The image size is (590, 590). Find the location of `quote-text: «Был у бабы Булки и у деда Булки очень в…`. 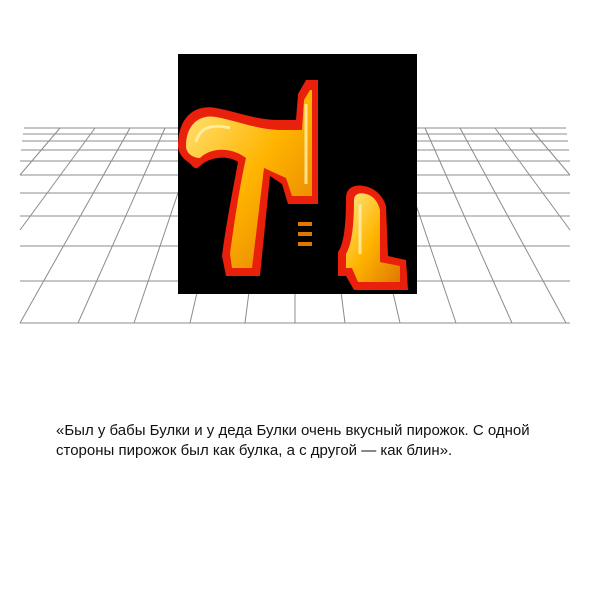

quote-text: «Был у бабы Булки и у деда Булки очень в… is located at coordinates (293, 440).